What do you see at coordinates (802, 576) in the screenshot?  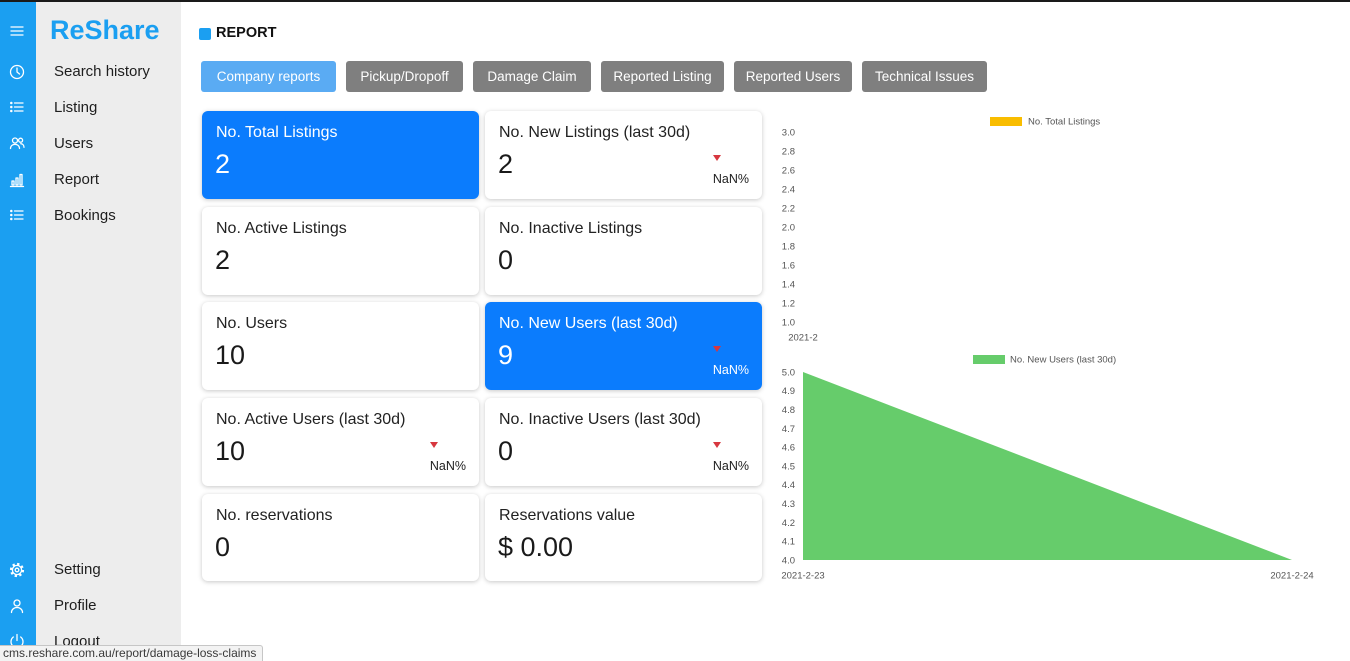 I see `x-tick-label: 2021-2-23` at bounding box center [802, 576].